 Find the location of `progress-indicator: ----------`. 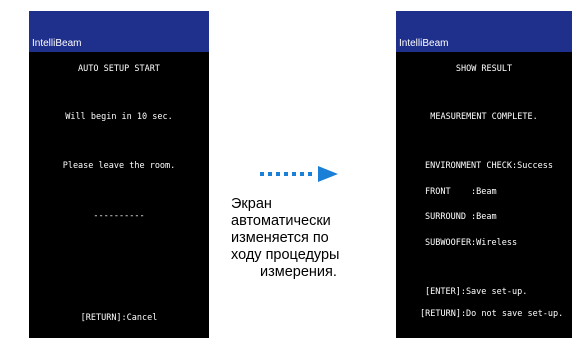

progress-indicator: ---------- is located at coordinates (119, 216).